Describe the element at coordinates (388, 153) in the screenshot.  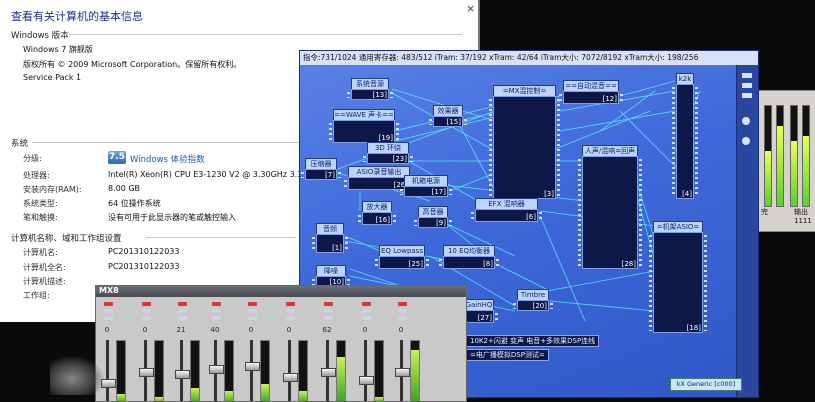
I see `dsp-block: 3D 环绕[23]` at that location.